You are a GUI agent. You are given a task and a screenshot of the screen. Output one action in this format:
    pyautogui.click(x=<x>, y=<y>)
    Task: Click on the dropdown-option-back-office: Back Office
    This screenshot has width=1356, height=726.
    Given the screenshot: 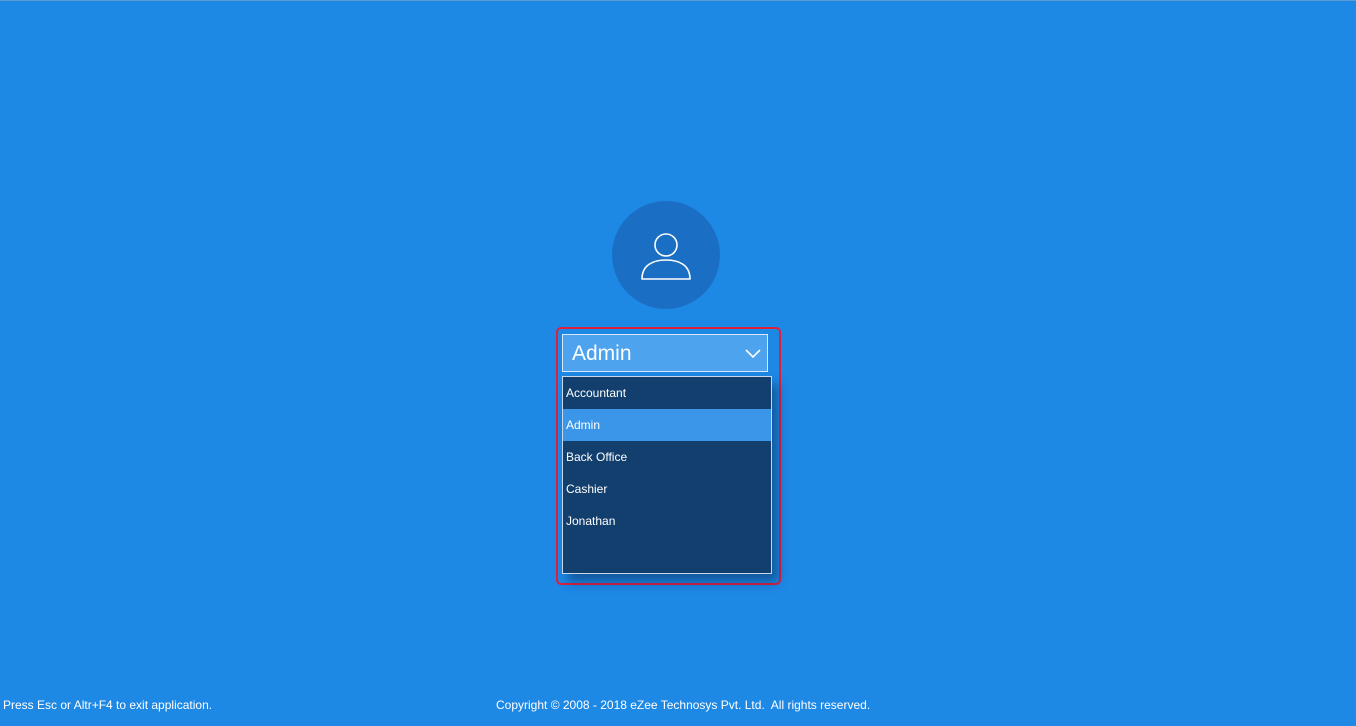 What is the action you would take?
    pyautogui.click(x=667, y=457)
    